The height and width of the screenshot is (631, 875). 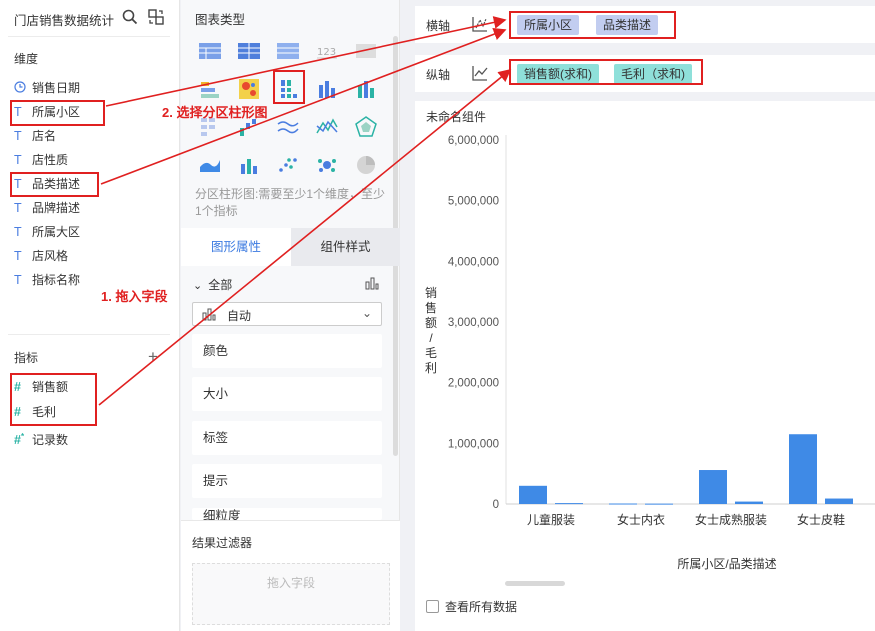 What do you see at coordinates (288, 51) in the screenshot?
I see `detail-table-icon` at bounding box center [288, 51].